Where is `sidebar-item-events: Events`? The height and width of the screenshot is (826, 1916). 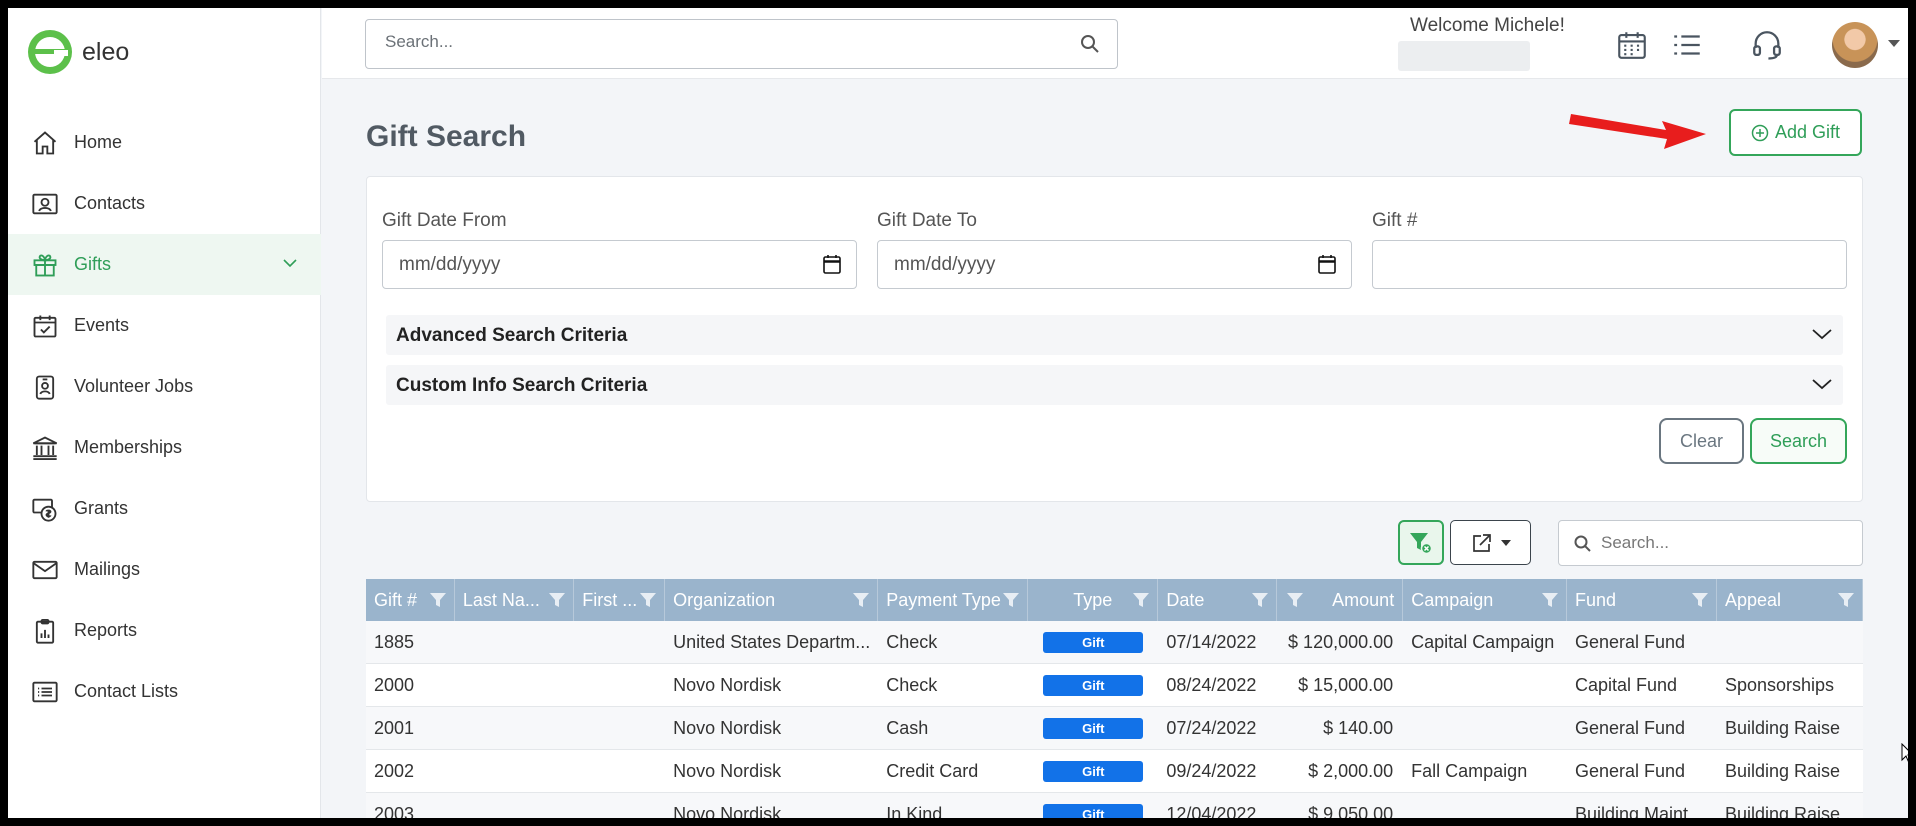 sidebar-item-events: Events is located at coordinates (164, 325).